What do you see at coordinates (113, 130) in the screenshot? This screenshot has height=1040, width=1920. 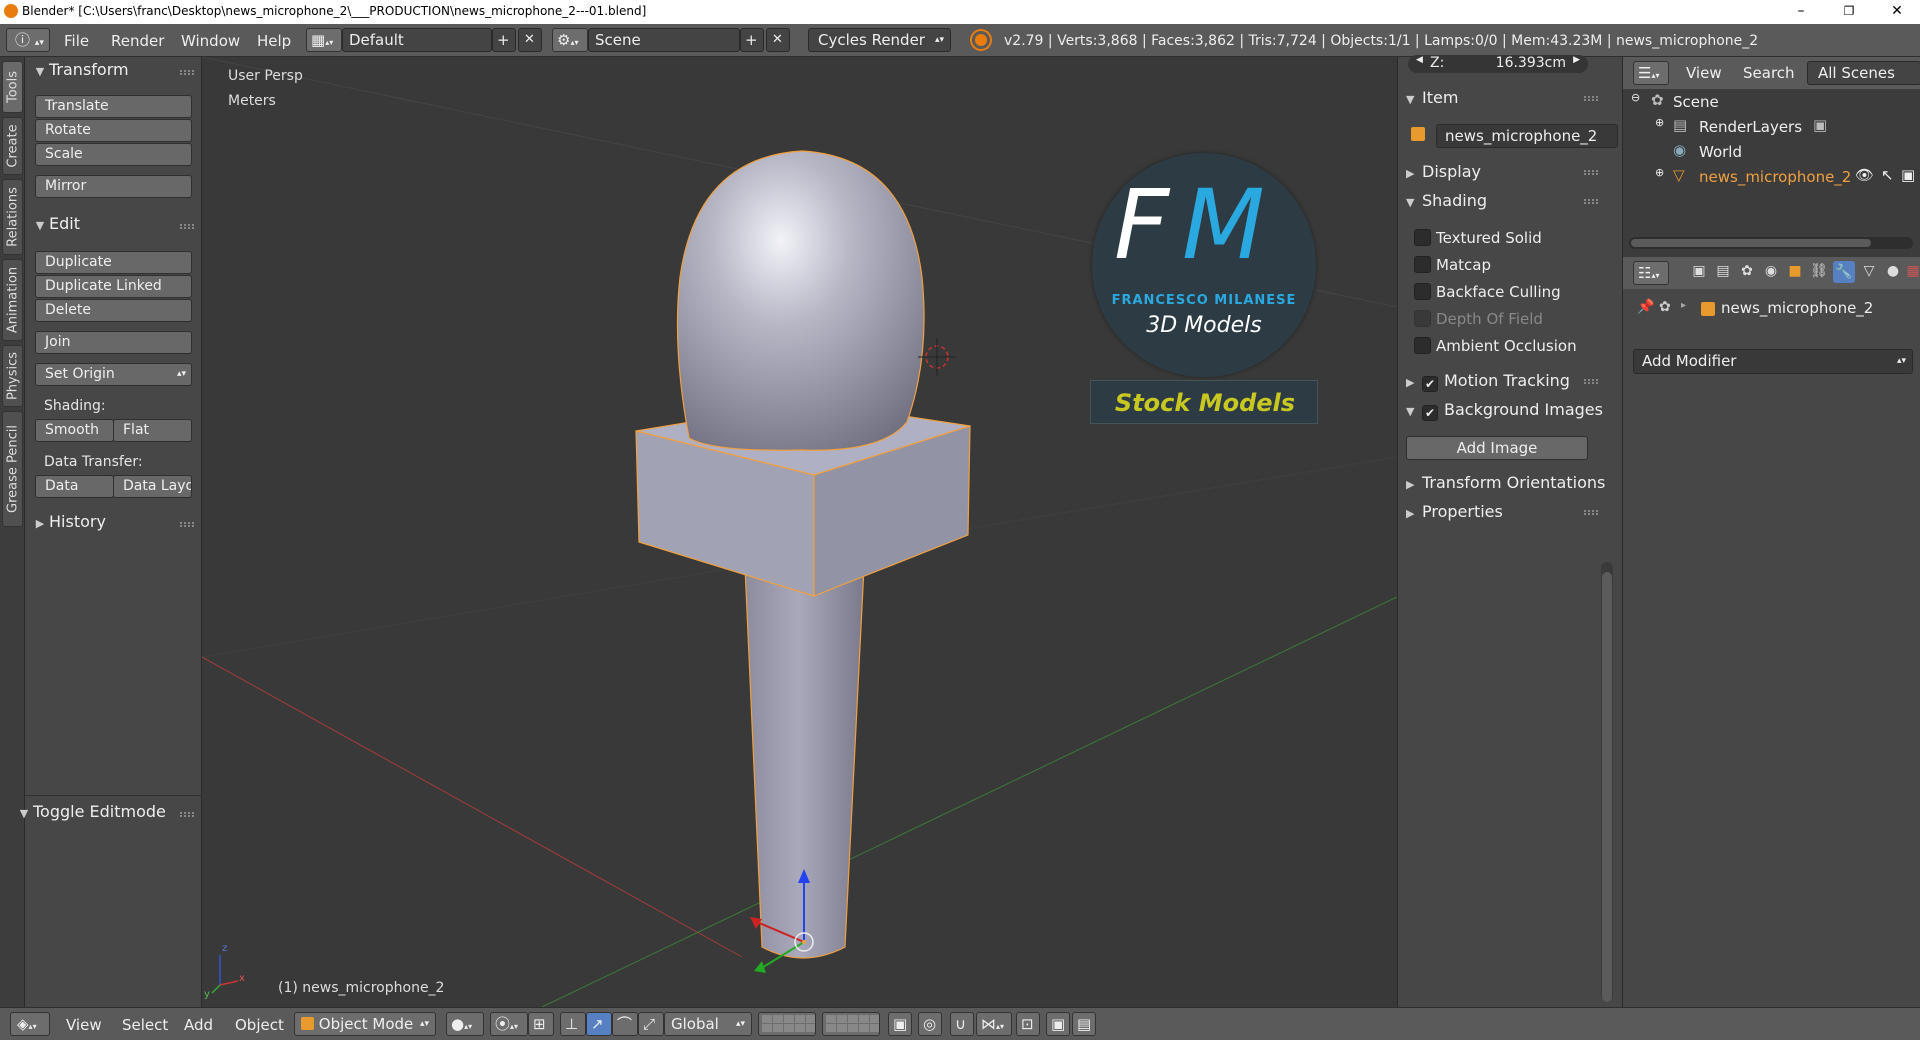 I see `rotate-button: Rotate` at bounding box center [113, 130].